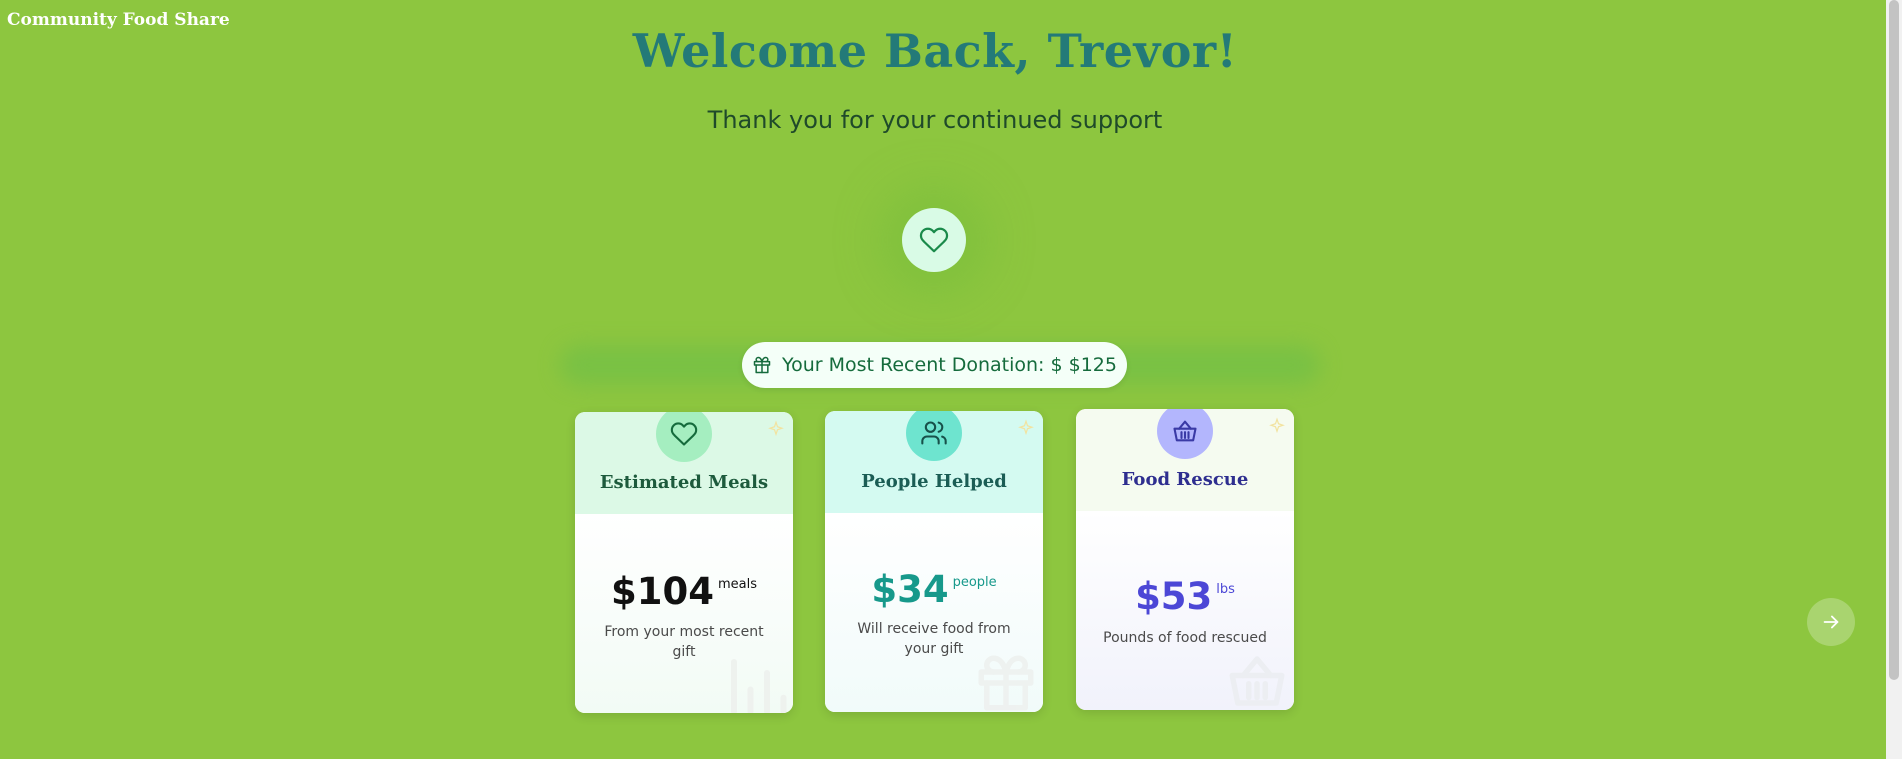 The image size is (1902, 759). I want to click on welcome-subtitle: Thank you for your continued support, so click(935, 120).